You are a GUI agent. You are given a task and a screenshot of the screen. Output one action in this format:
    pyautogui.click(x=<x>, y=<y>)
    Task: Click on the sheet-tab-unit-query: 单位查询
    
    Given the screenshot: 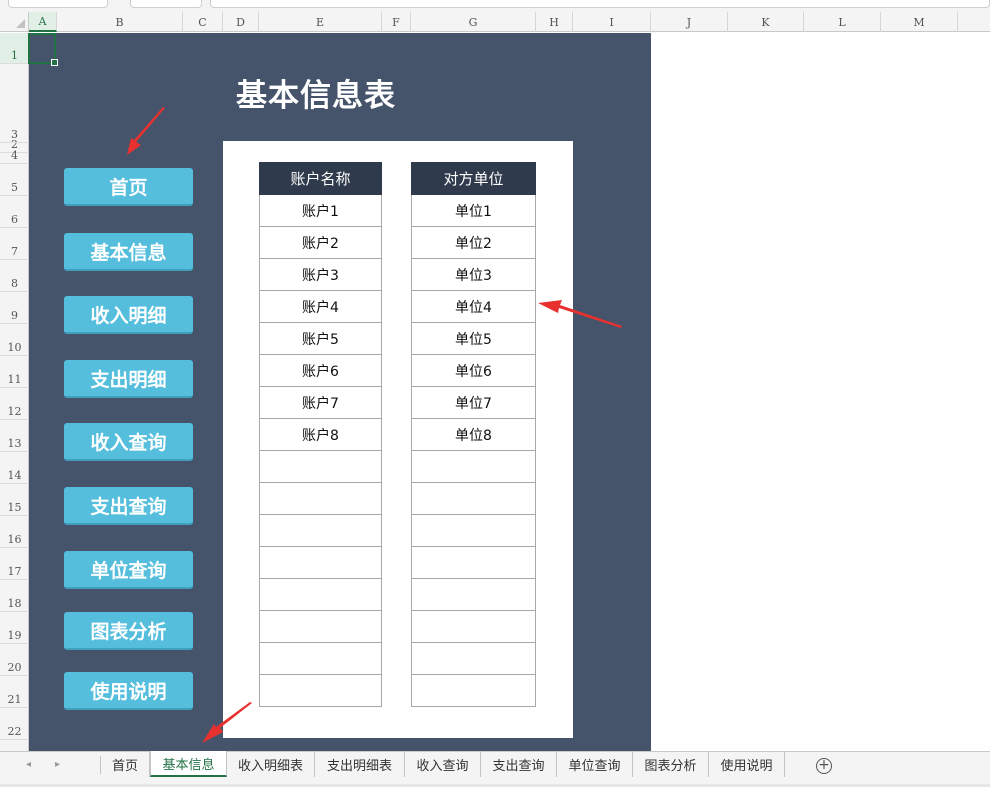 What is the action you would take?
    pyautogui.click(x=595, y=764)
    